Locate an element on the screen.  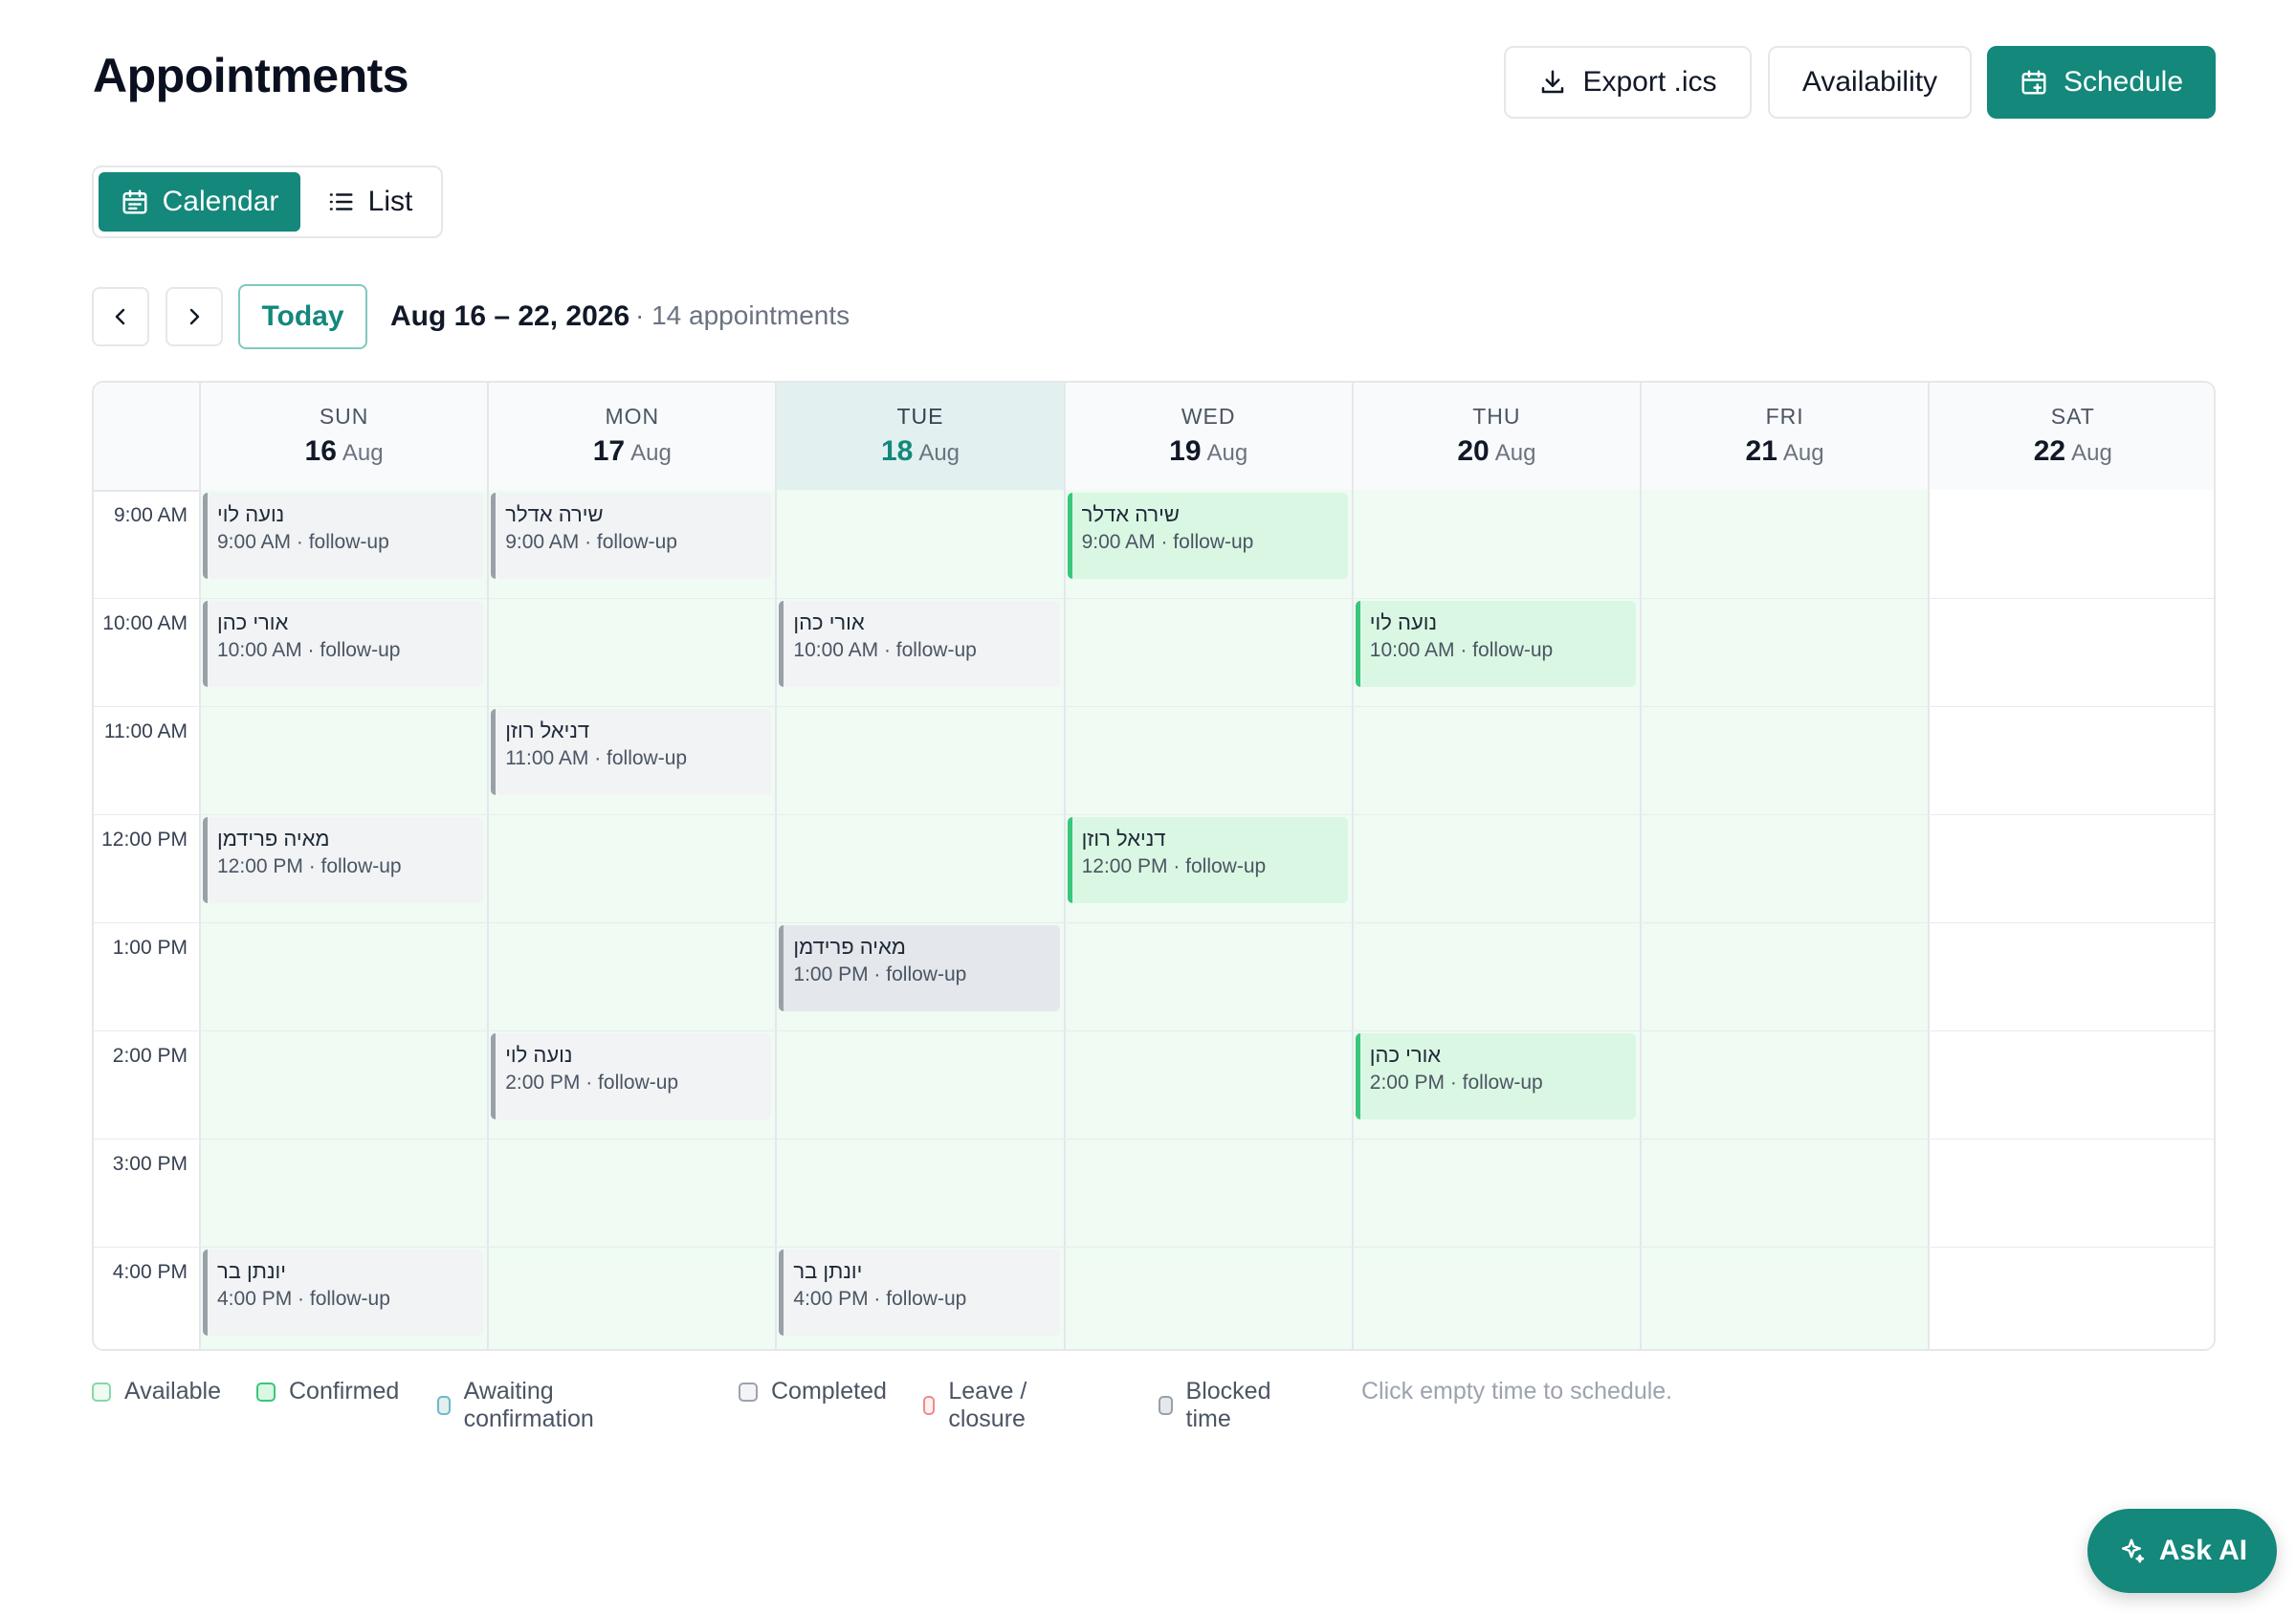
day-header-thu: THU 20 Aug is located at coordinates (1495, 436).